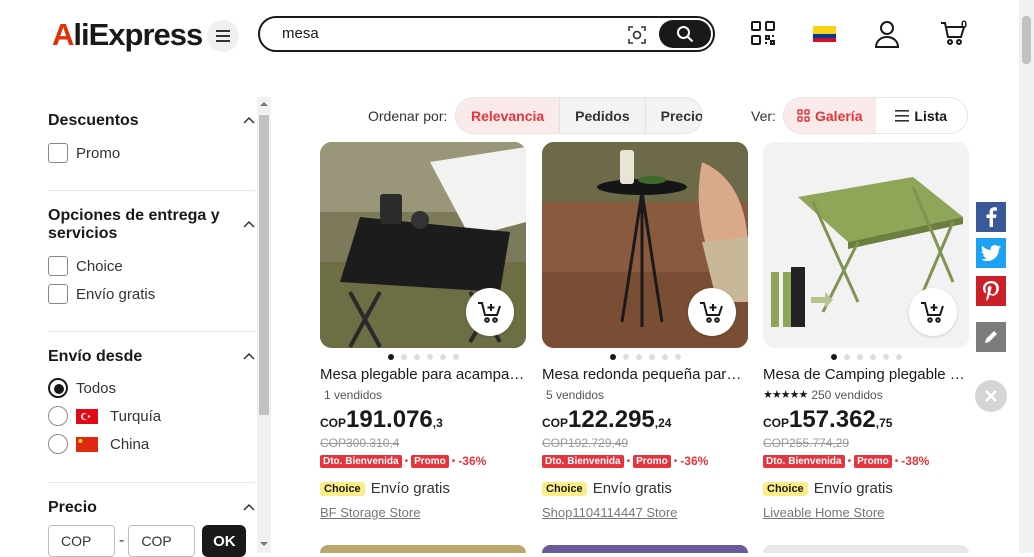  Describe the element at coordinates (902, 115) in the screenshot. I see `list-icon` at that location.